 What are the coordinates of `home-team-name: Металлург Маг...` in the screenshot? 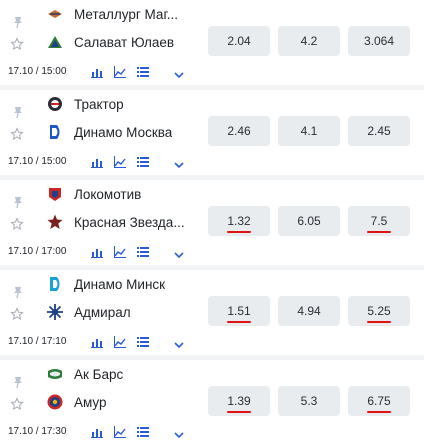 It's located at (126, 14).